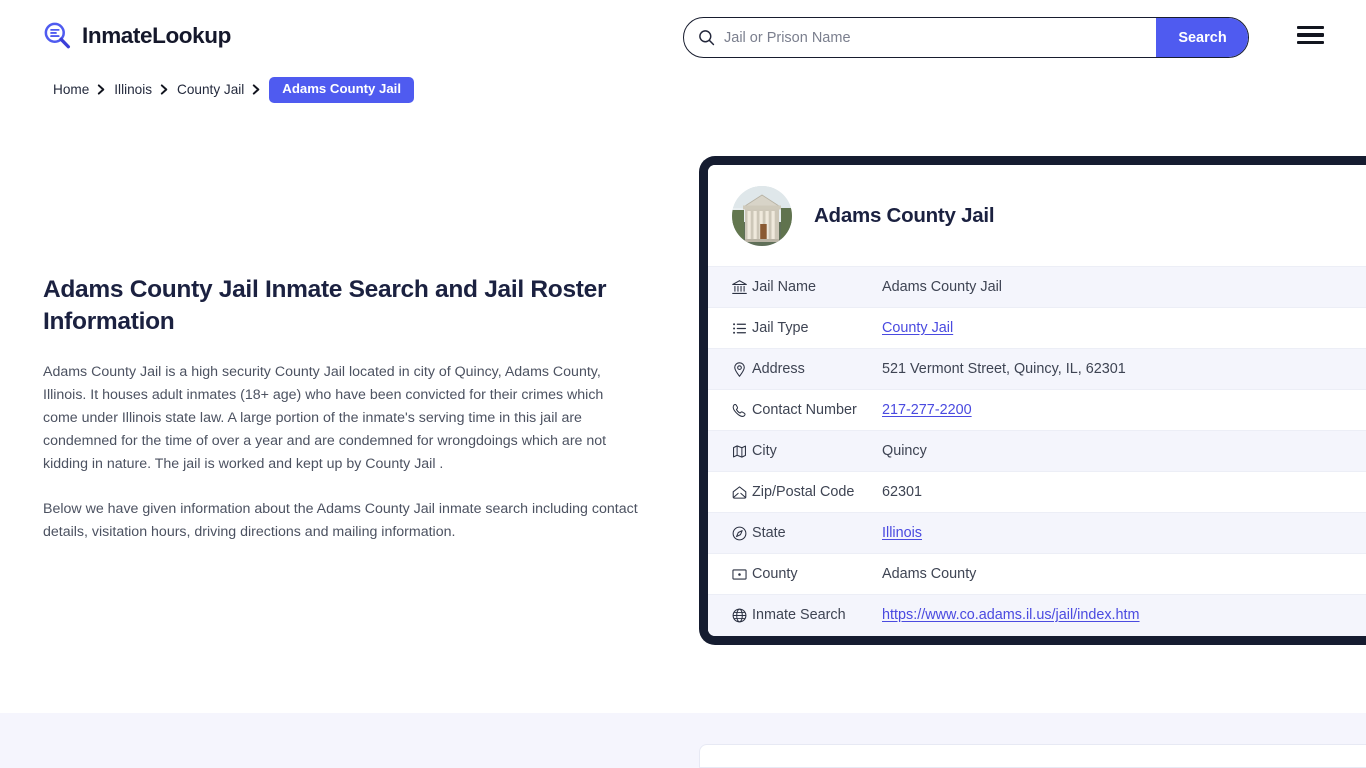 This screenshot has height=768, width=1366. Describe the element at coordinates (1124, 410) in the screenshot. I see `row-value: 217-277-2200` at that location.